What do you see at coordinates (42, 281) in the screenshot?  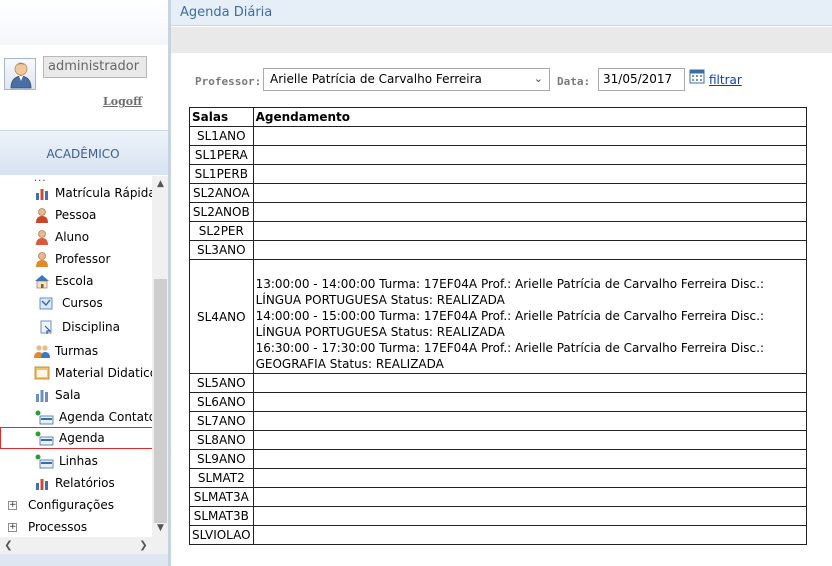 I see `school-icon` at bounding box center [42, 281].